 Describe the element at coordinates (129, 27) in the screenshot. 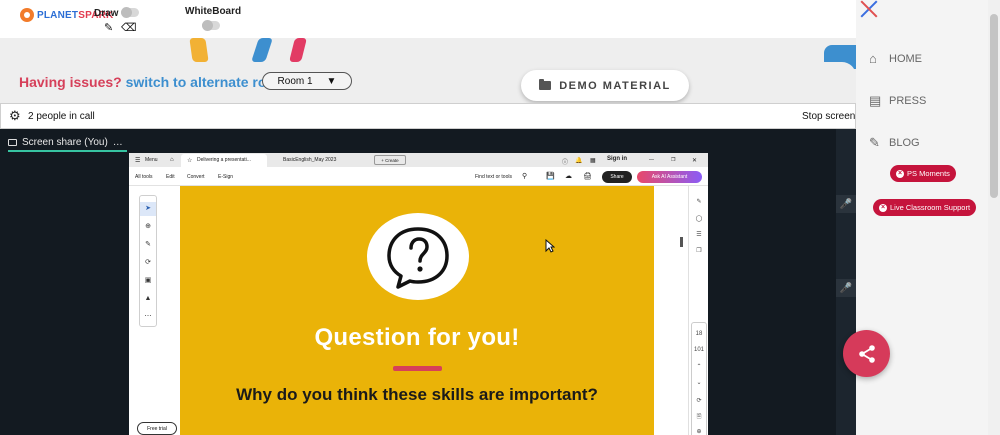

I see `eraser-tool-icon: ⌫` at that location.